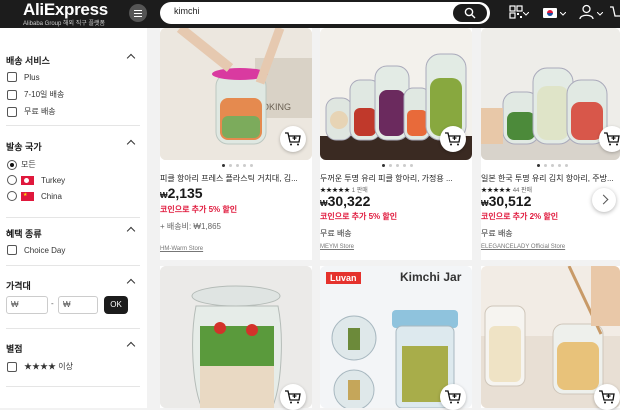  What do you see at coordinates (53, 180) in the screenshot?
I see `option-label: Turkey` at bounding box center [53, 180].